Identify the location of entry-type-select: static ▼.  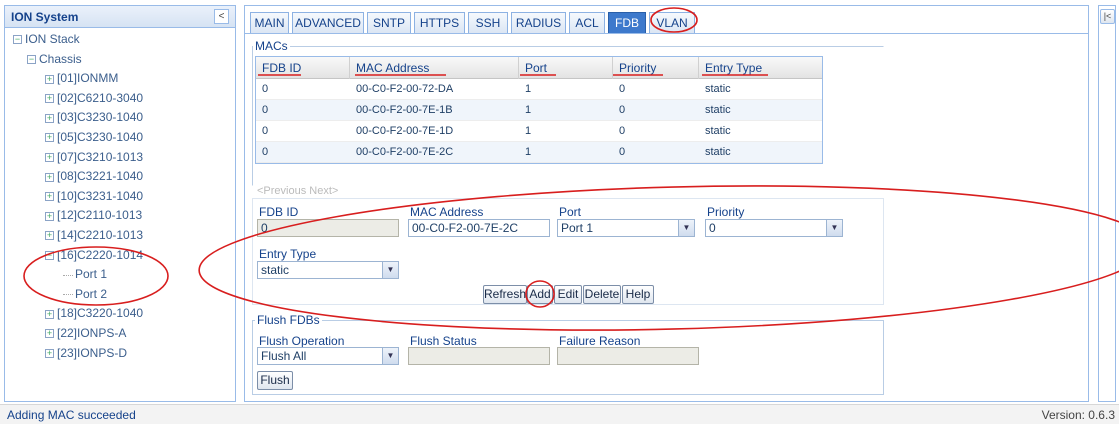
(328, 270).